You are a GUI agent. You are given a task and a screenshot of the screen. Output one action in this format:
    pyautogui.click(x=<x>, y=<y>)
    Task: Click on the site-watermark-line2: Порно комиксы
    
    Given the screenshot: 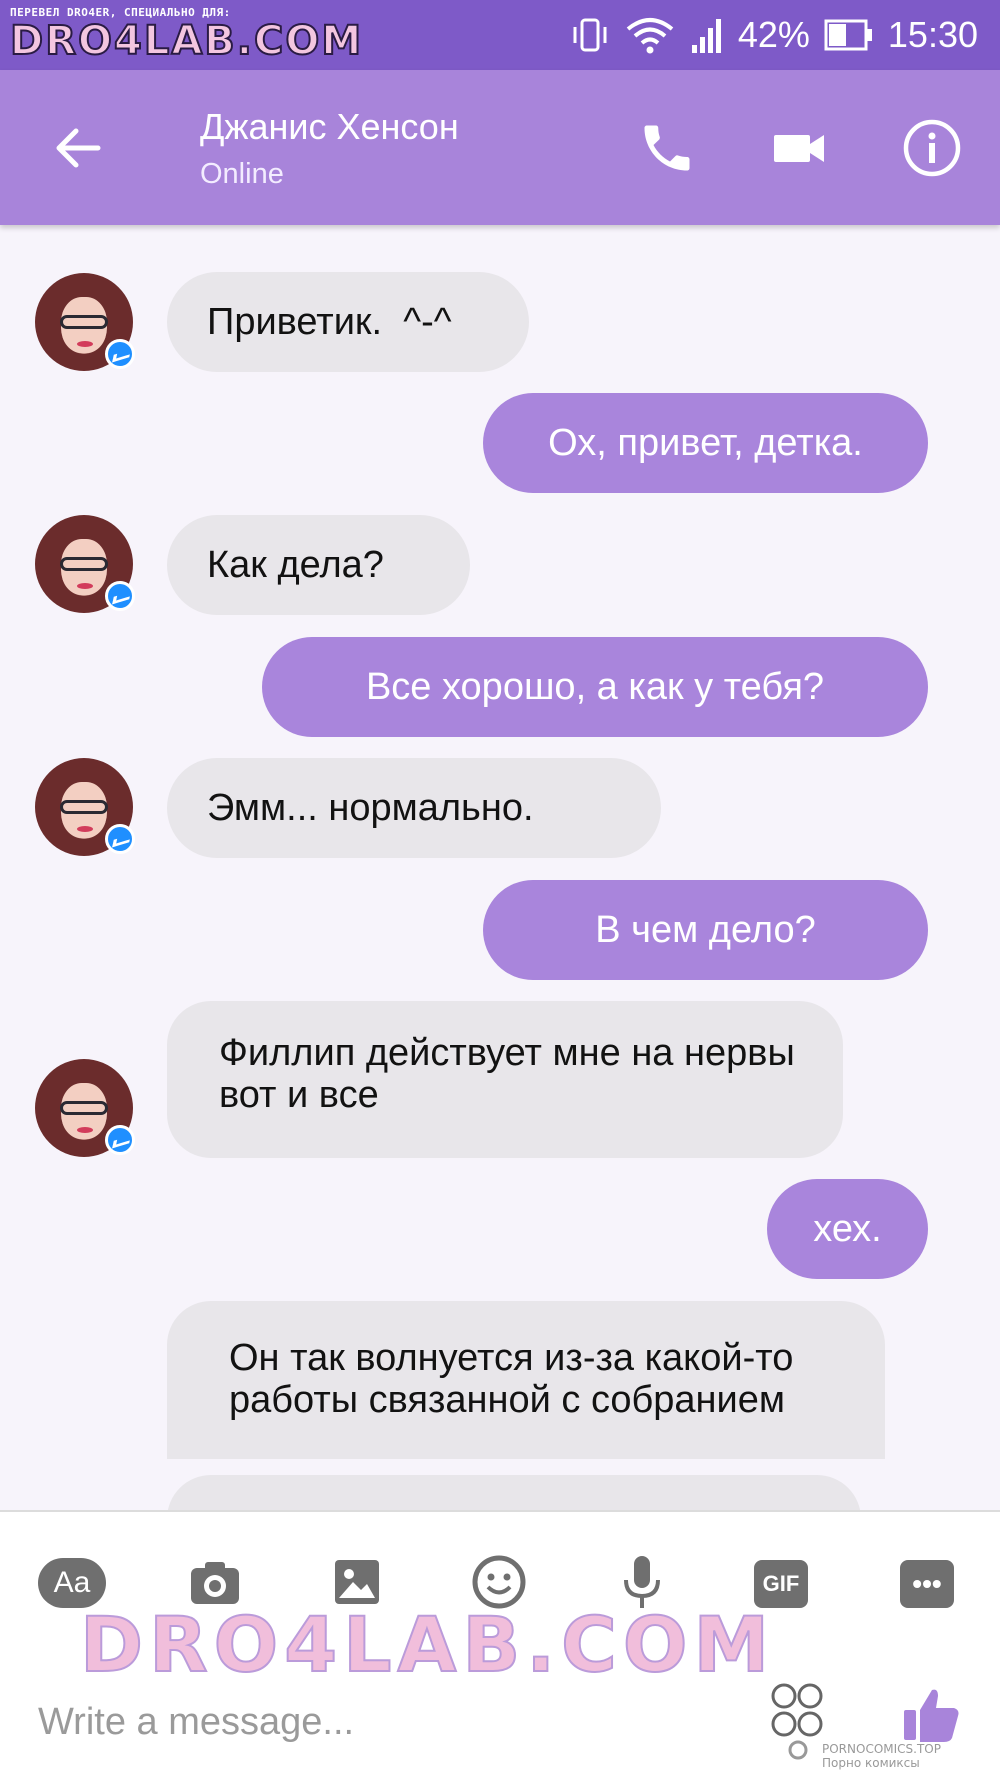 What is the action you would take?
    pyautogui.click(x=871, y=1763)
    